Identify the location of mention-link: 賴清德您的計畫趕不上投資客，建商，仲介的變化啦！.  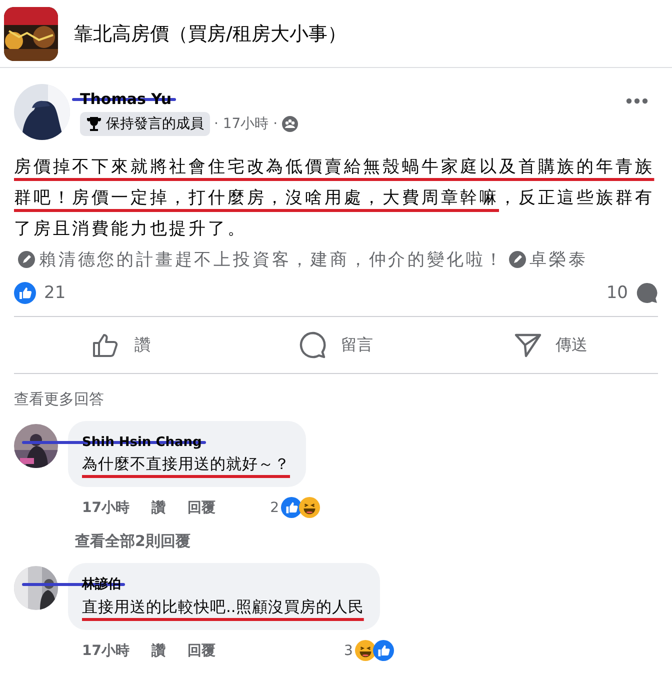
(259, 260).